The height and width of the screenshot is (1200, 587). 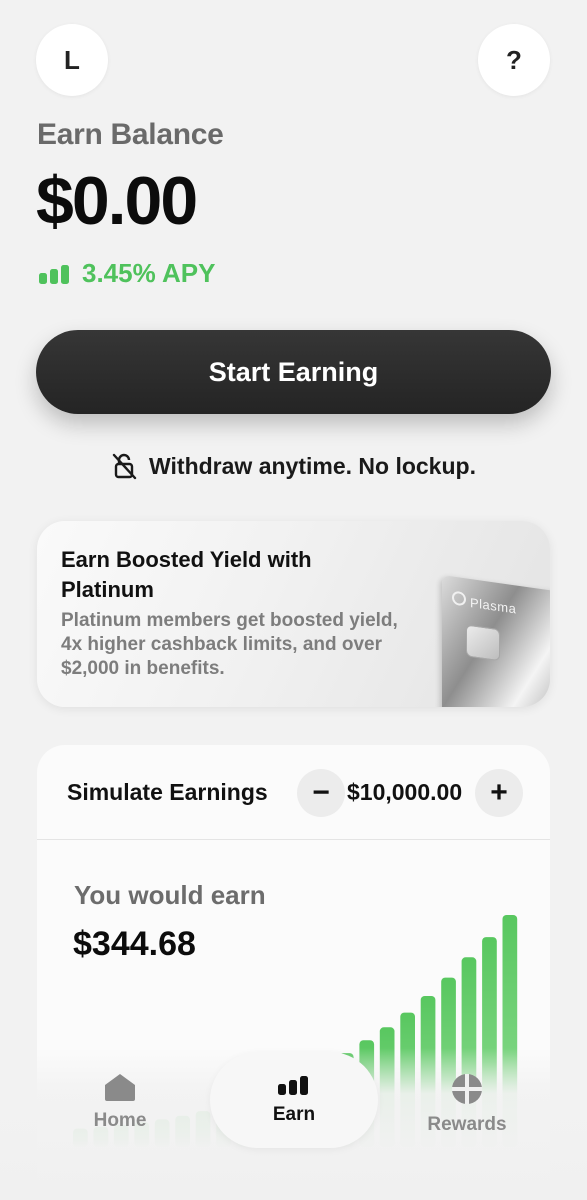 I want to click on increase-amount-button: +, so click(x=499, y=793).